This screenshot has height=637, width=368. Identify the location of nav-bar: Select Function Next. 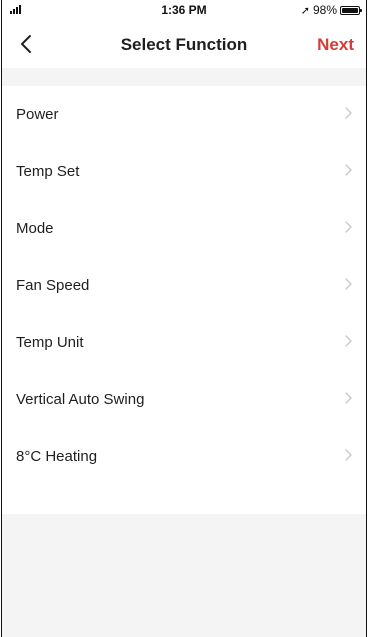
(184, 44).